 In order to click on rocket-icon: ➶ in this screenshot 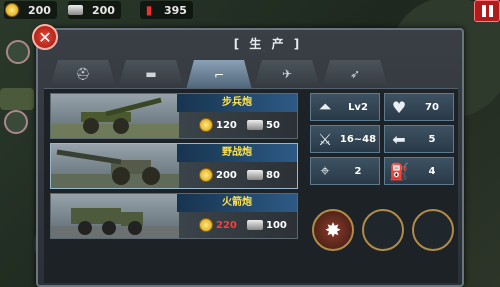, I will do `click(355, 74)`.